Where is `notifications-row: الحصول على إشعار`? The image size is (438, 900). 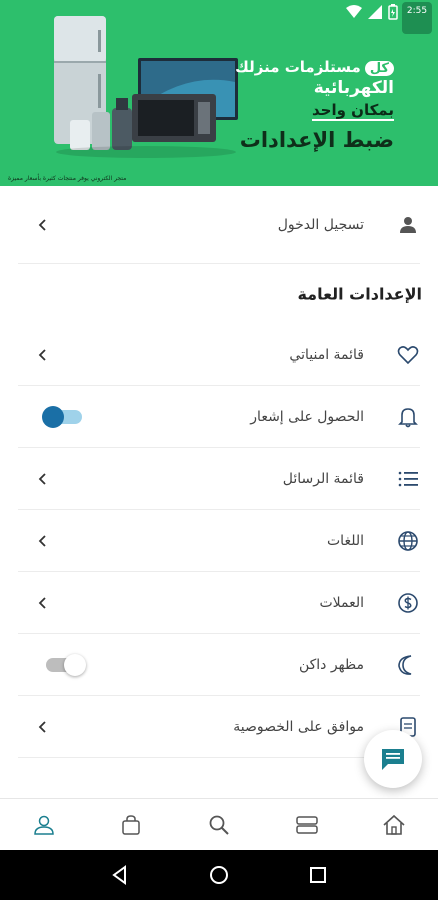
notifications-row: الحصول على إشعار is located at coordinates (219, 417).